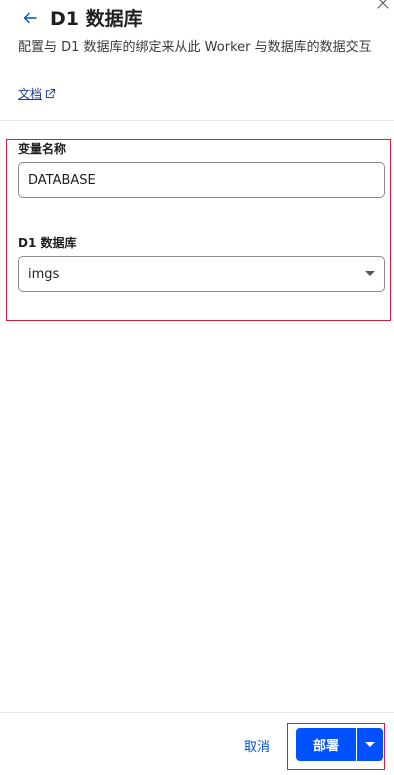 The width and height of the screenshot is (394, 775). I want to click on deploy-options-button, so click(370, 744).